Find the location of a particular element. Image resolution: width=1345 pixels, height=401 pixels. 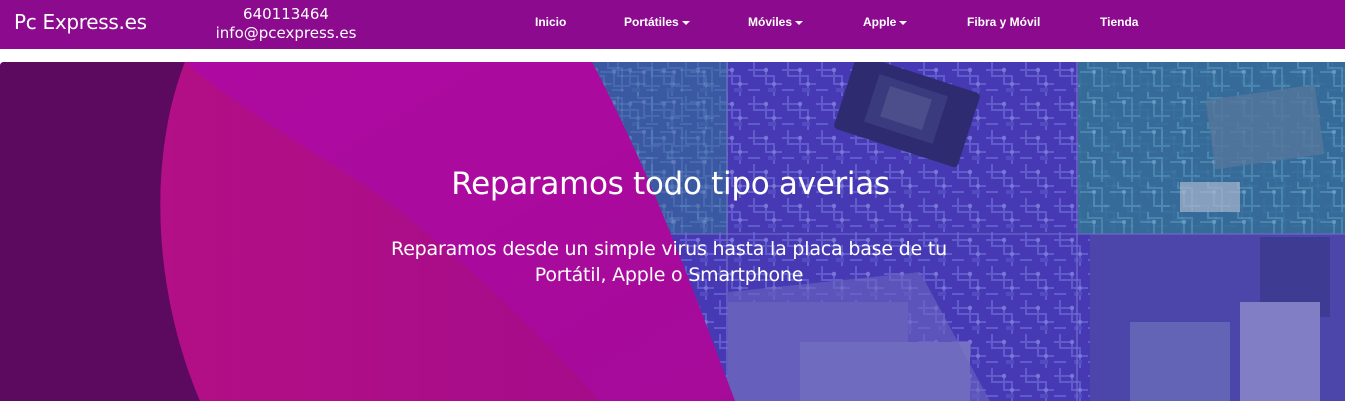

nav-item-portatiles: Portátiles is located at coordinates (657, 22).